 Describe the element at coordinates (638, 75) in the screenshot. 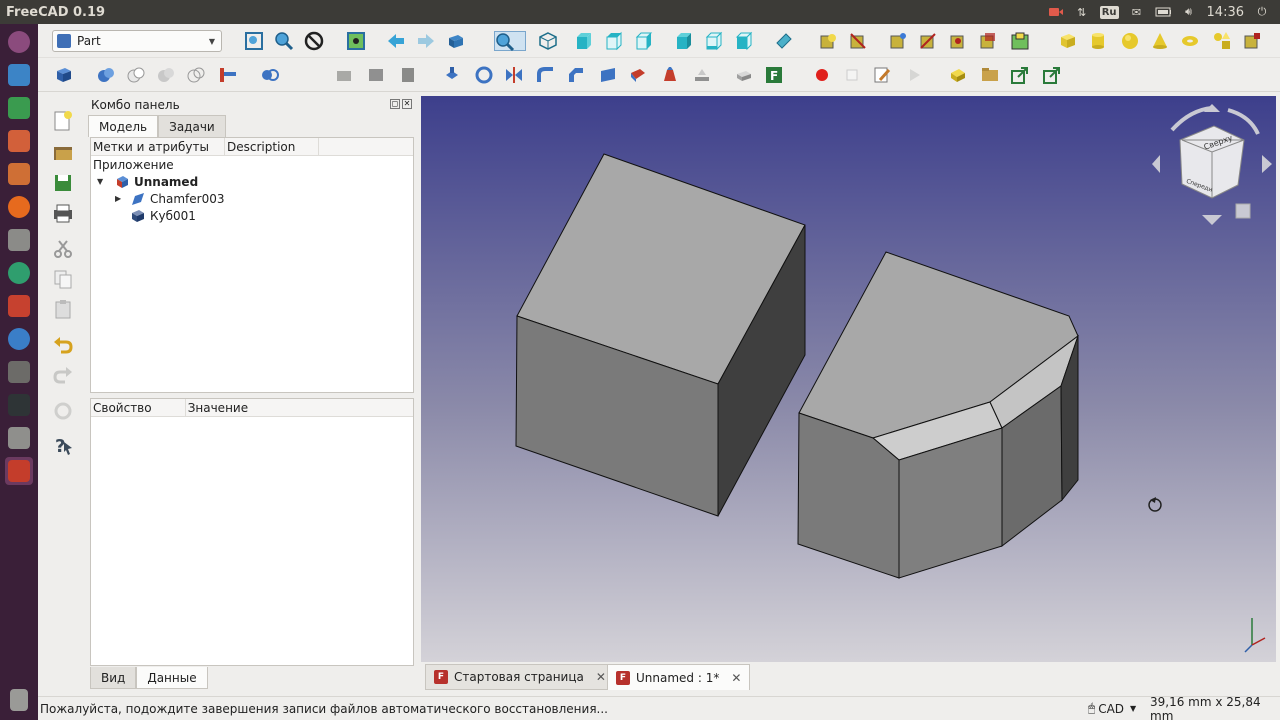

I see `ruled-surface-icon` at that location.